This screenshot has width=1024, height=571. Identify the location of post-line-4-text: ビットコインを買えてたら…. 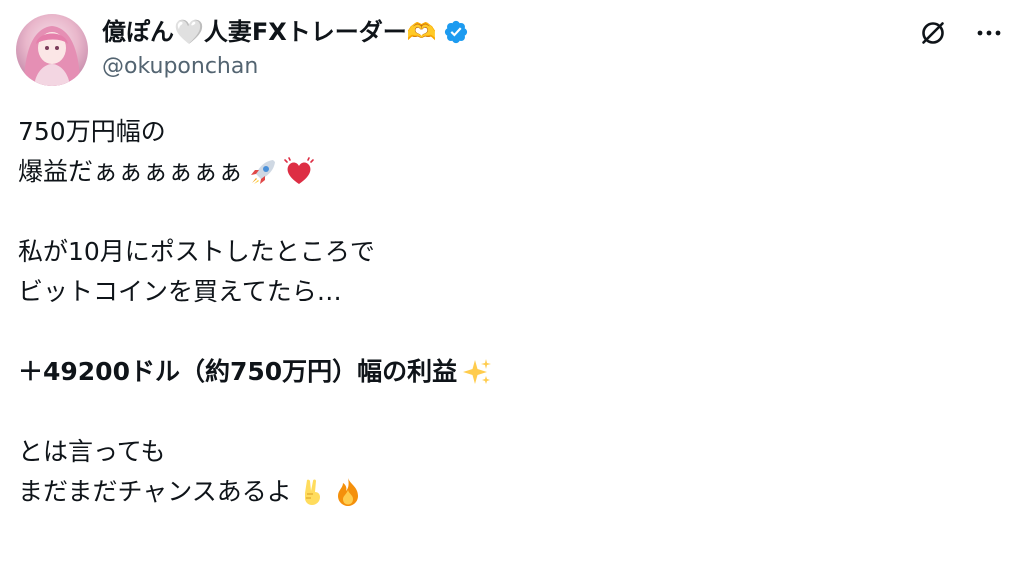
(180, 291).